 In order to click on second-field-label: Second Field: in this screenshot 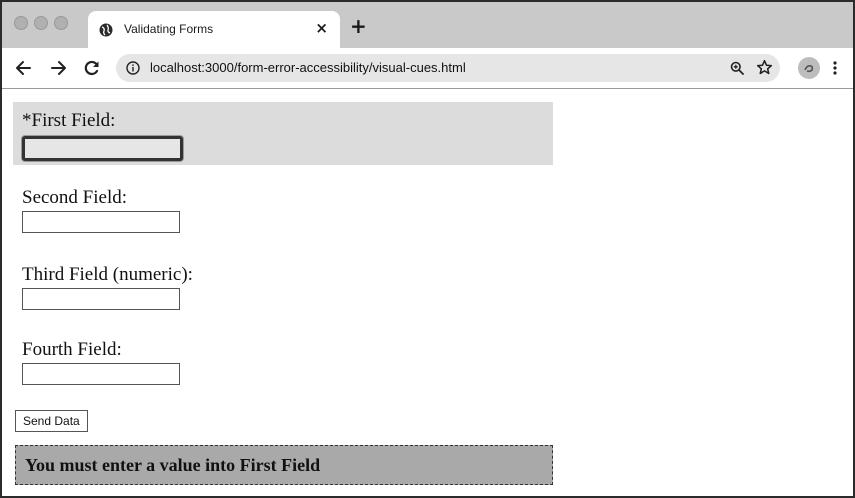, I will do `click(75, 197)`.